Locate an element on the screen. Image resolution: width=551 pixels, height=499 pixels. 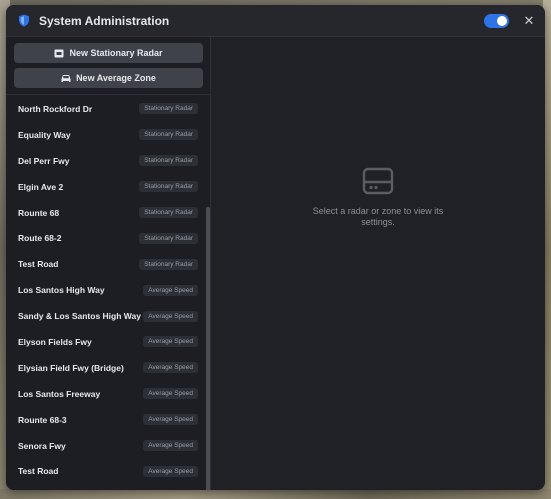
item-label: Los Santos High Way is located at coordinates (61, 290).